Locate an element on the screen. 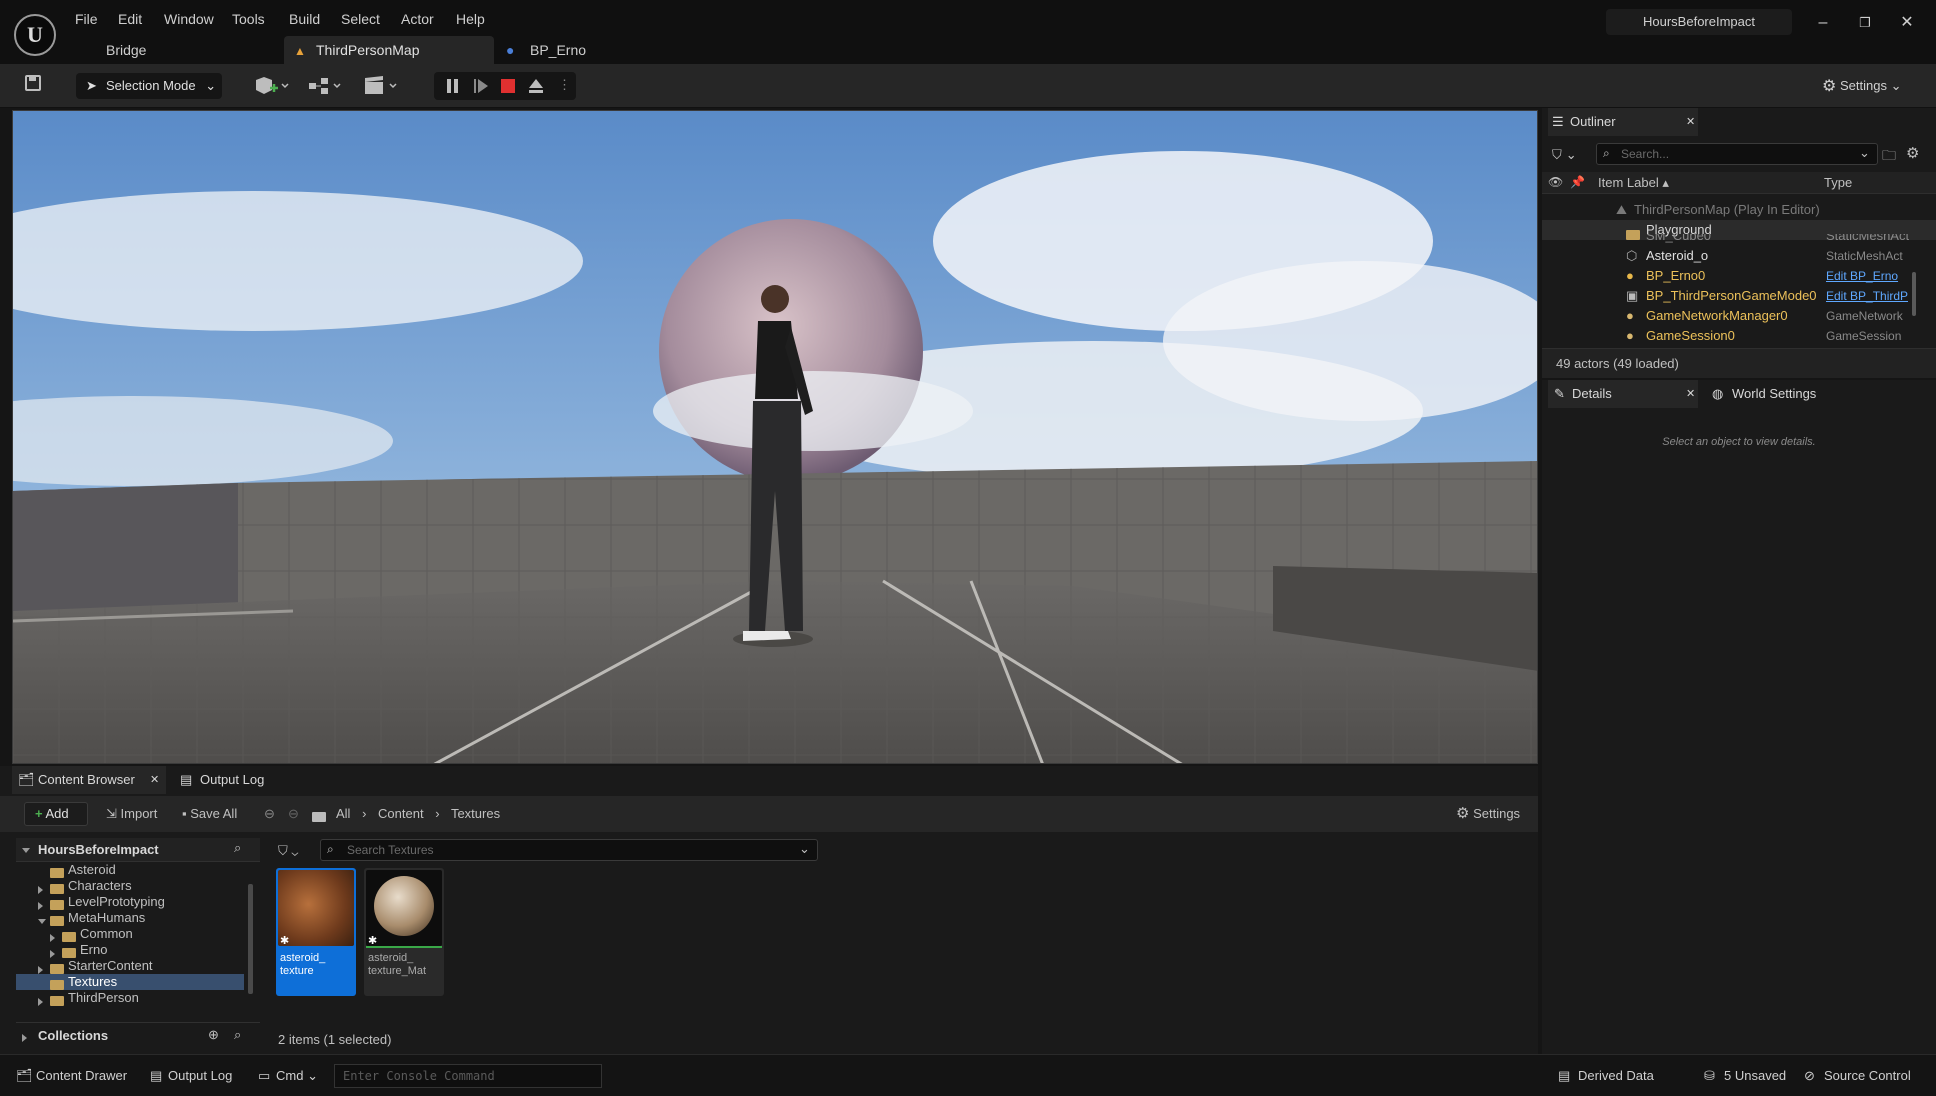  menu-file: File is located at coordinates (86, 19).